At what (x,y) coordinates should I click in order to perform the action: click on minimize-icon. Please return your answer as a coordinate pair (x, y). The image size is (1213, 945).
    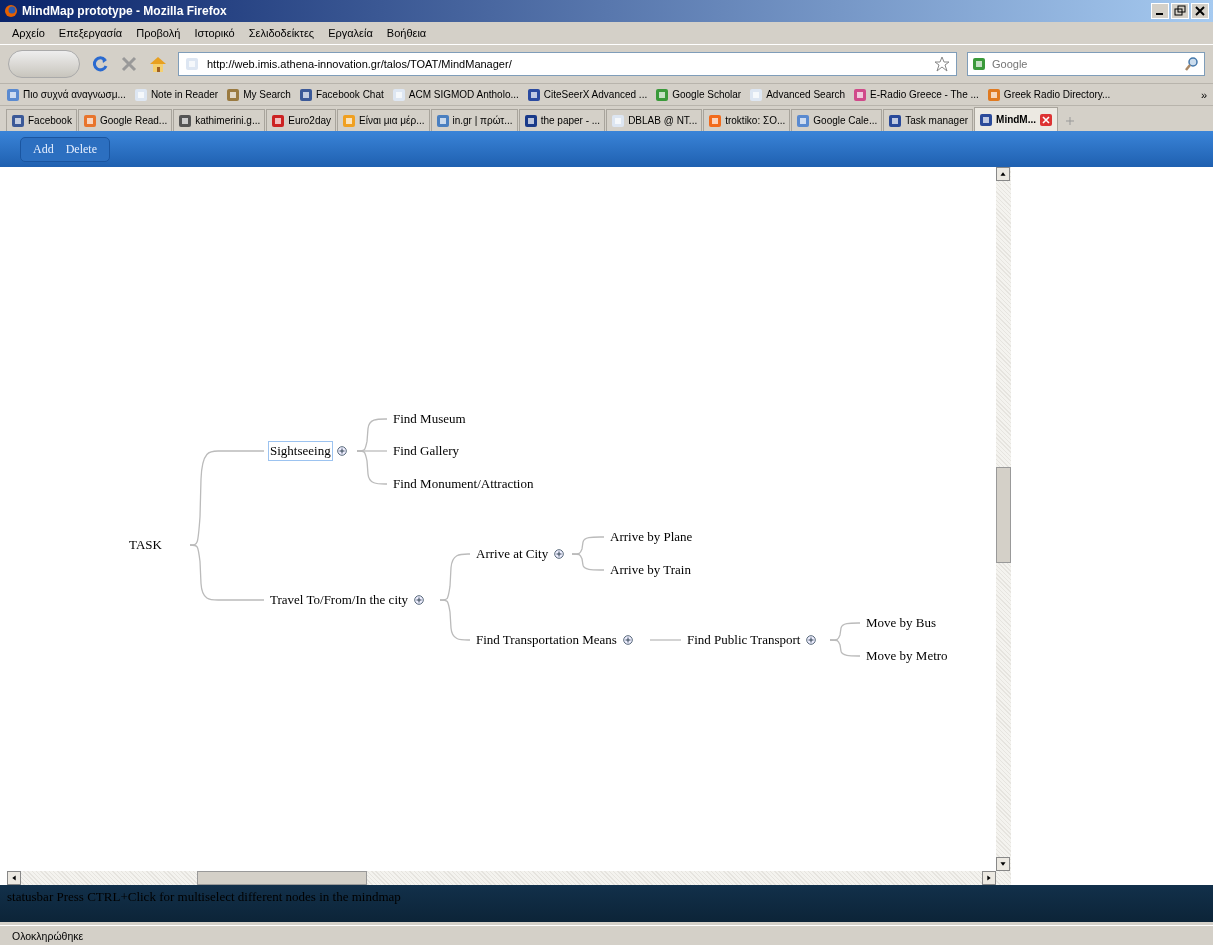
    Looking at the image, I should click on (1160, 11).